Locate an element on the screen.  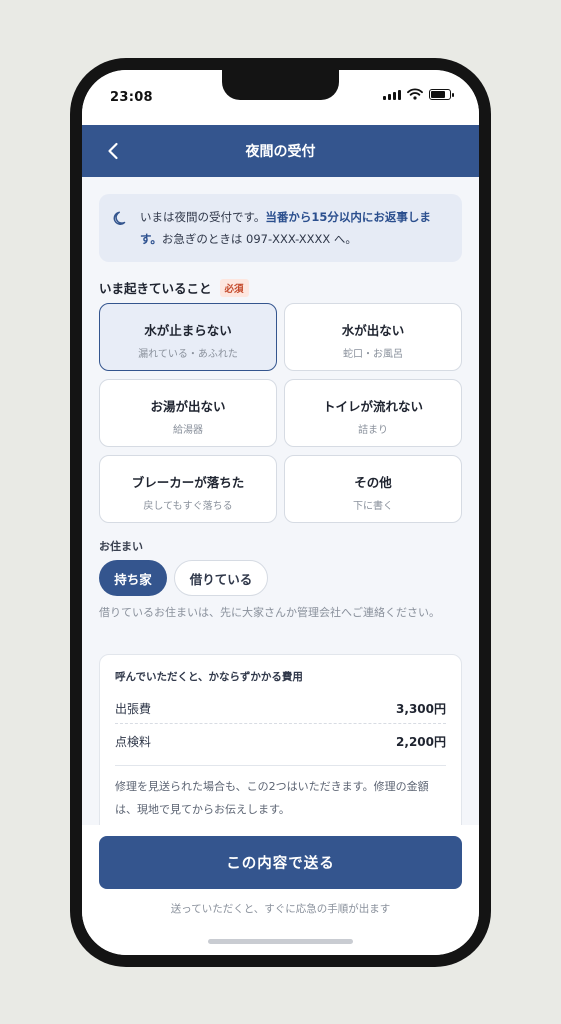
battery-icon is located at coordinates (441, 94).